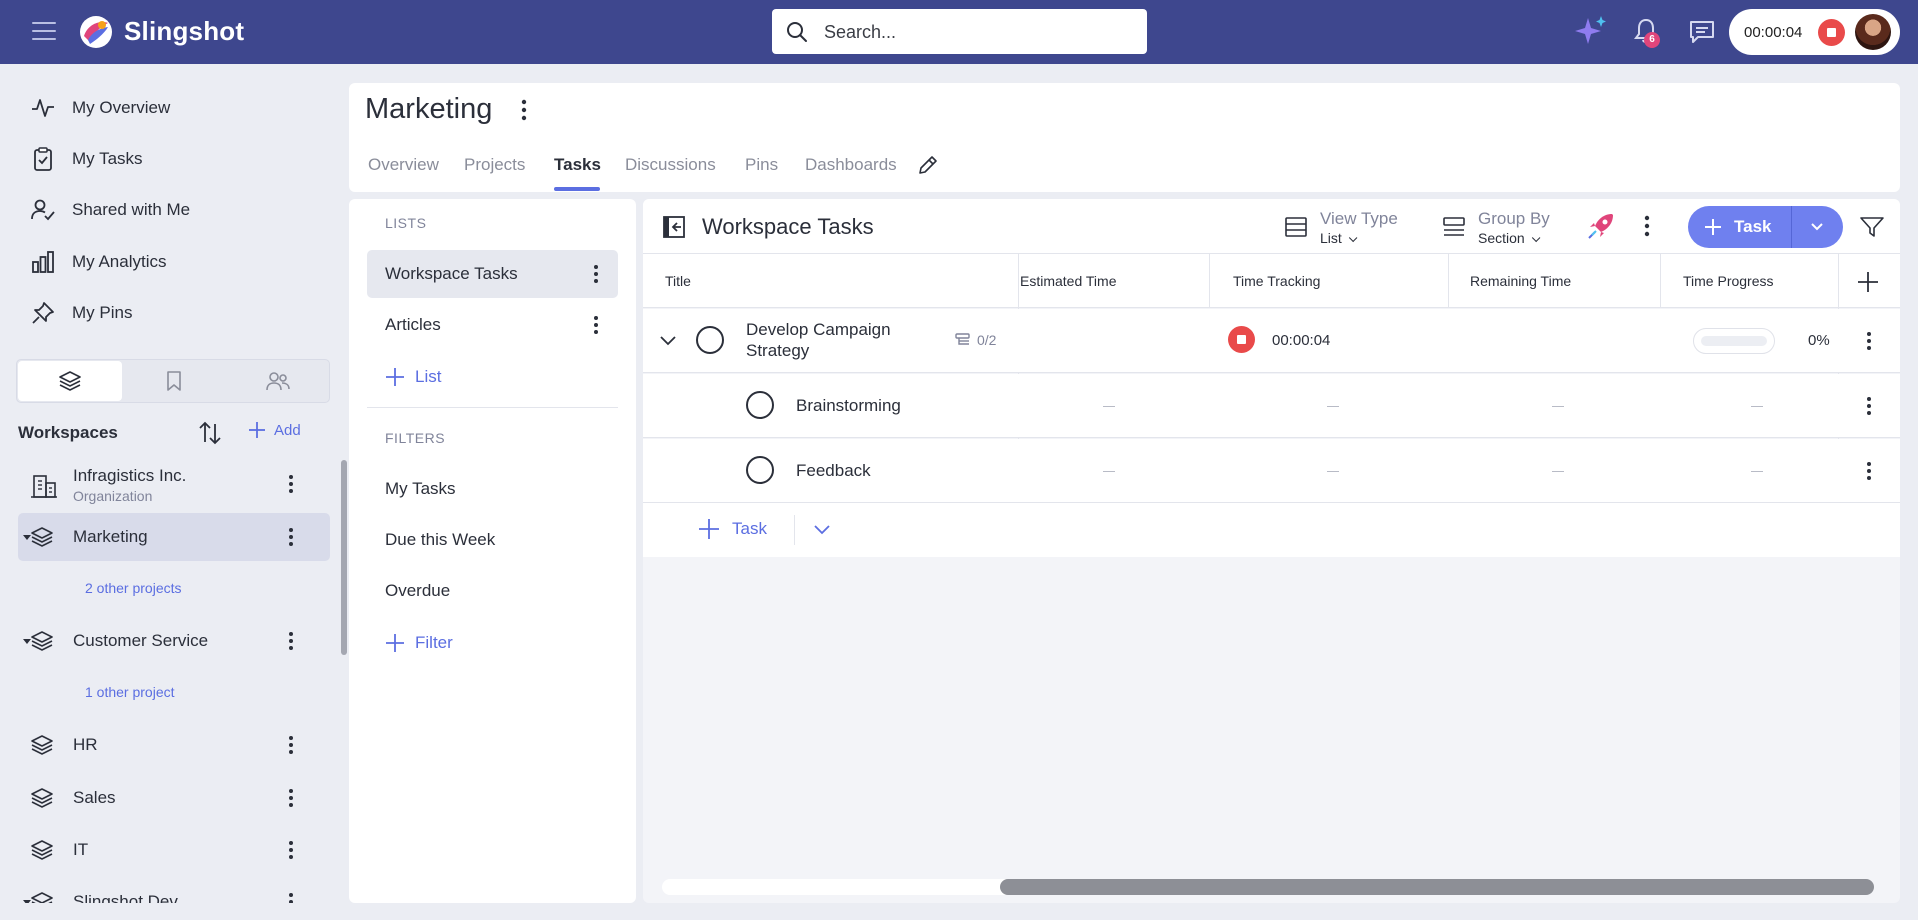  Describe the element at coordinates (1728, 281) in the screenshot. I see `column-time-progress: Time Progress` at that location.